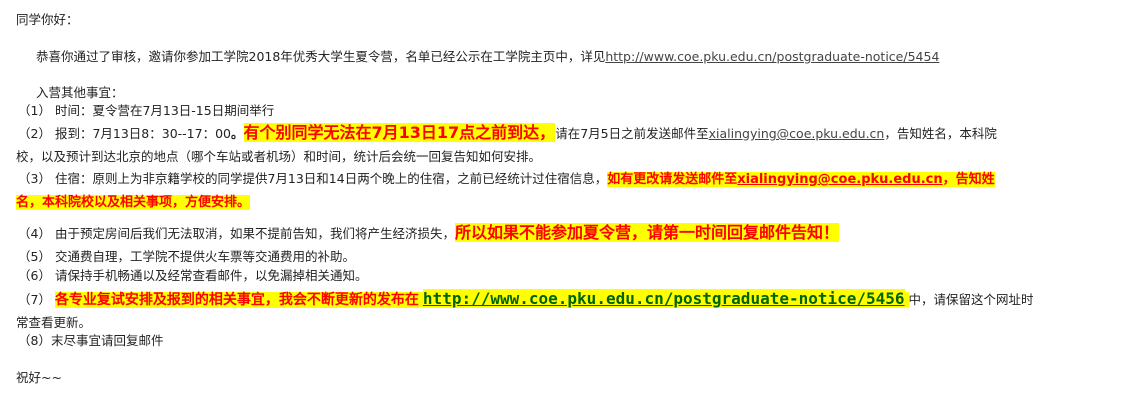 Image resolution: width=1136 pixels, height=400 pixels. Describe the element at coordinates (164, 110) in the screenshot. I see `item-text: 时间：夏令营在7月13日-15日期间举行` at that location.